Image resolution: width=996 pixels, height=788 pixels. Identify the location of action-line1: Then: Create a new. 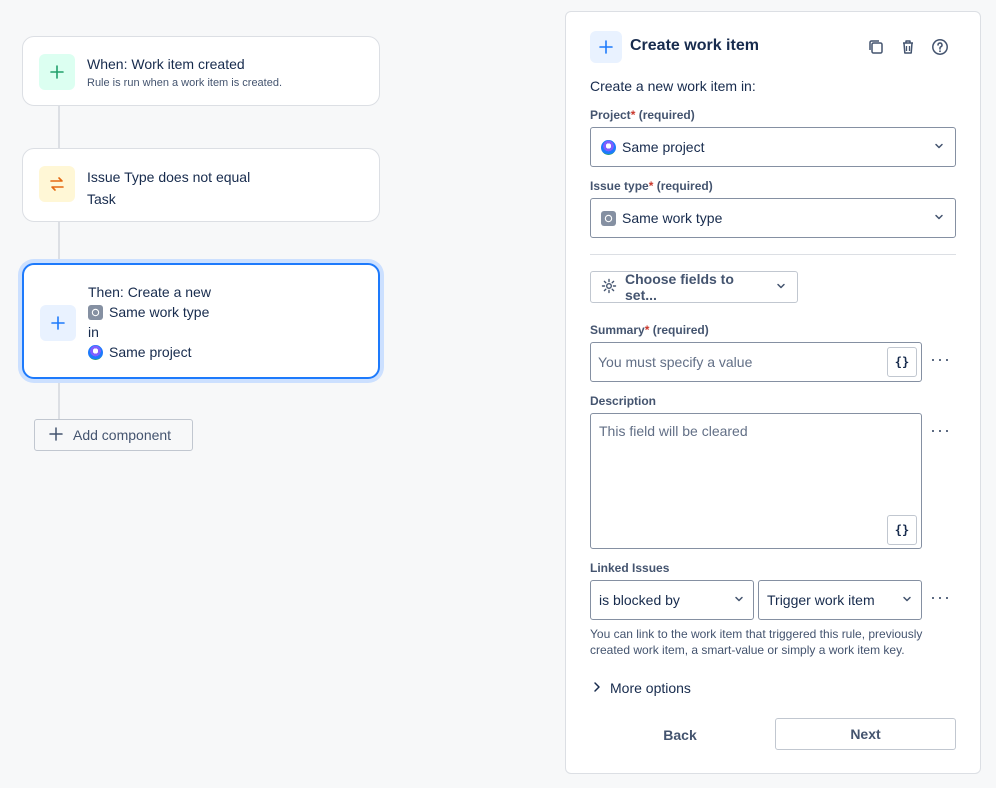
(149, 292).